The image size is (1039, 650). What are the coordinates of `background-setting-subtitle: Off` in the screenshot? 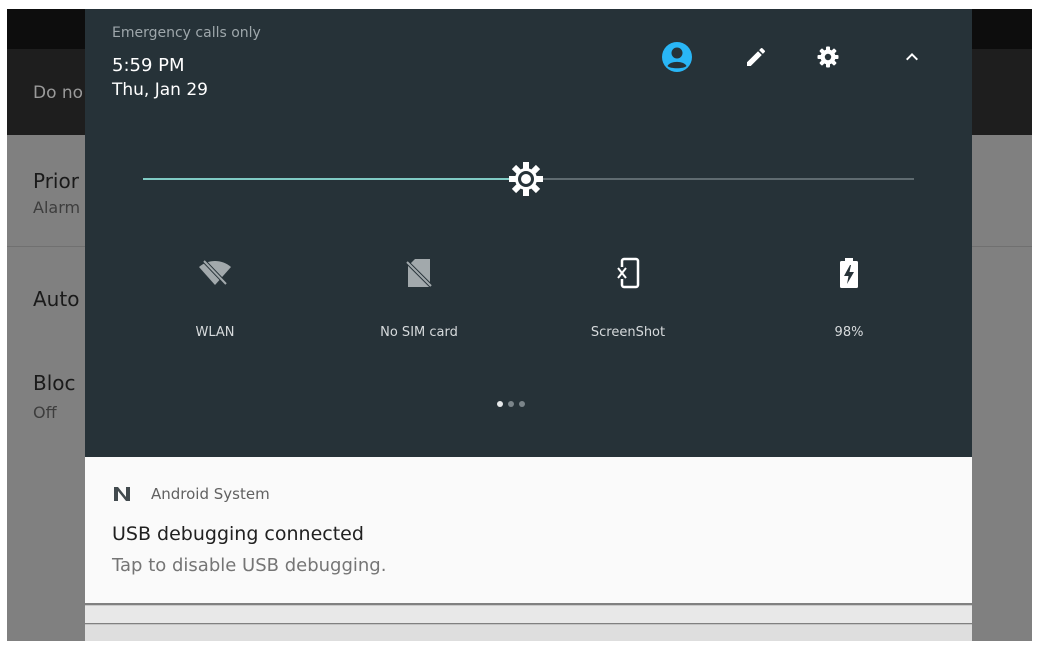 It's located at (45, 412).